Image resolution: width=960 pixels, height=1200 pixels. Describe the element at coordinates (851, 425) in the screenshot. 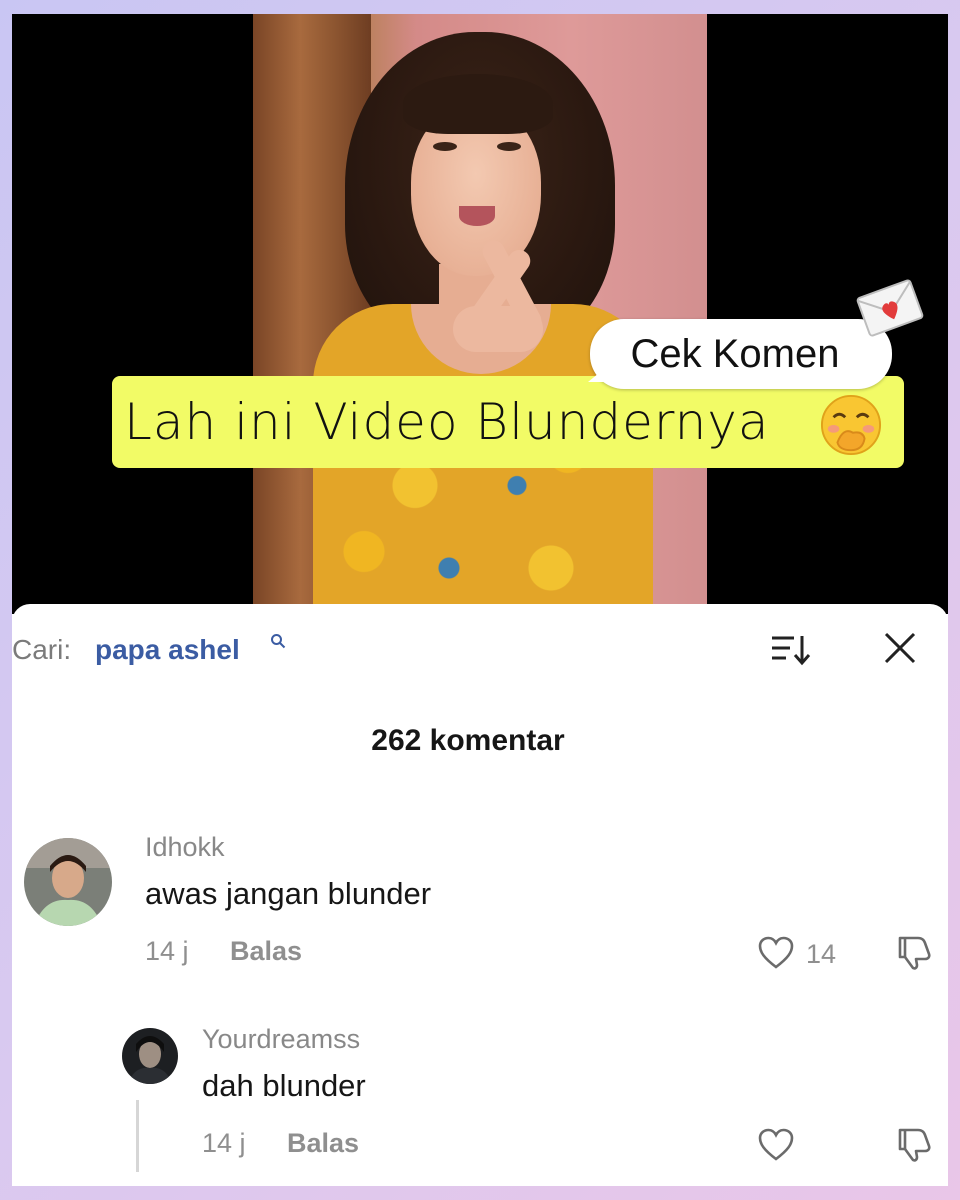

I see `face-with-hand-over-mouth-emoji` at that location.